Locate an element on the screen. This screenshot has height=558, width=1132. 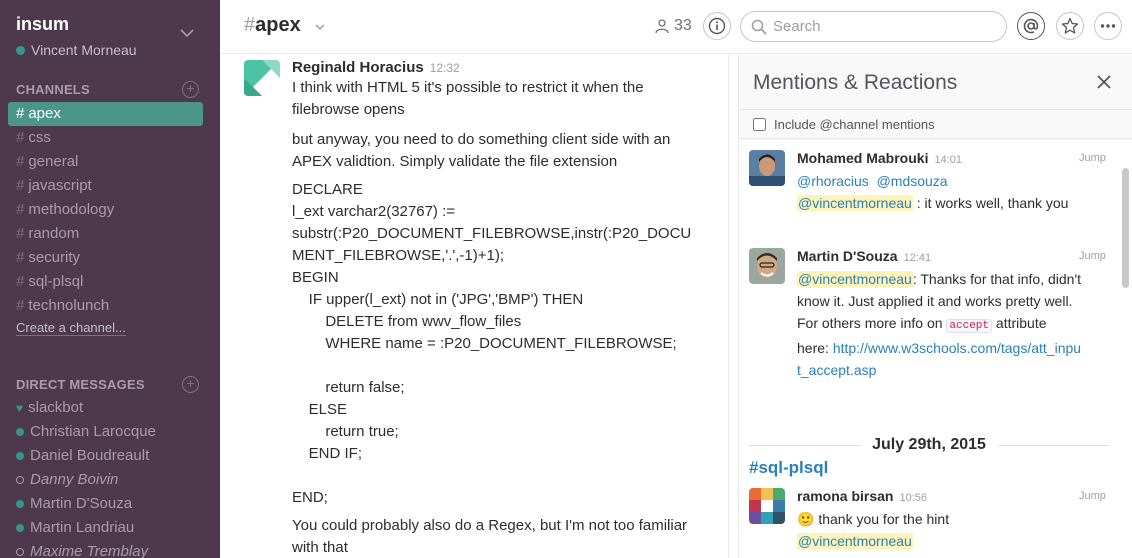
user-mention: @mdsouza is located at coordinates (912, 181).